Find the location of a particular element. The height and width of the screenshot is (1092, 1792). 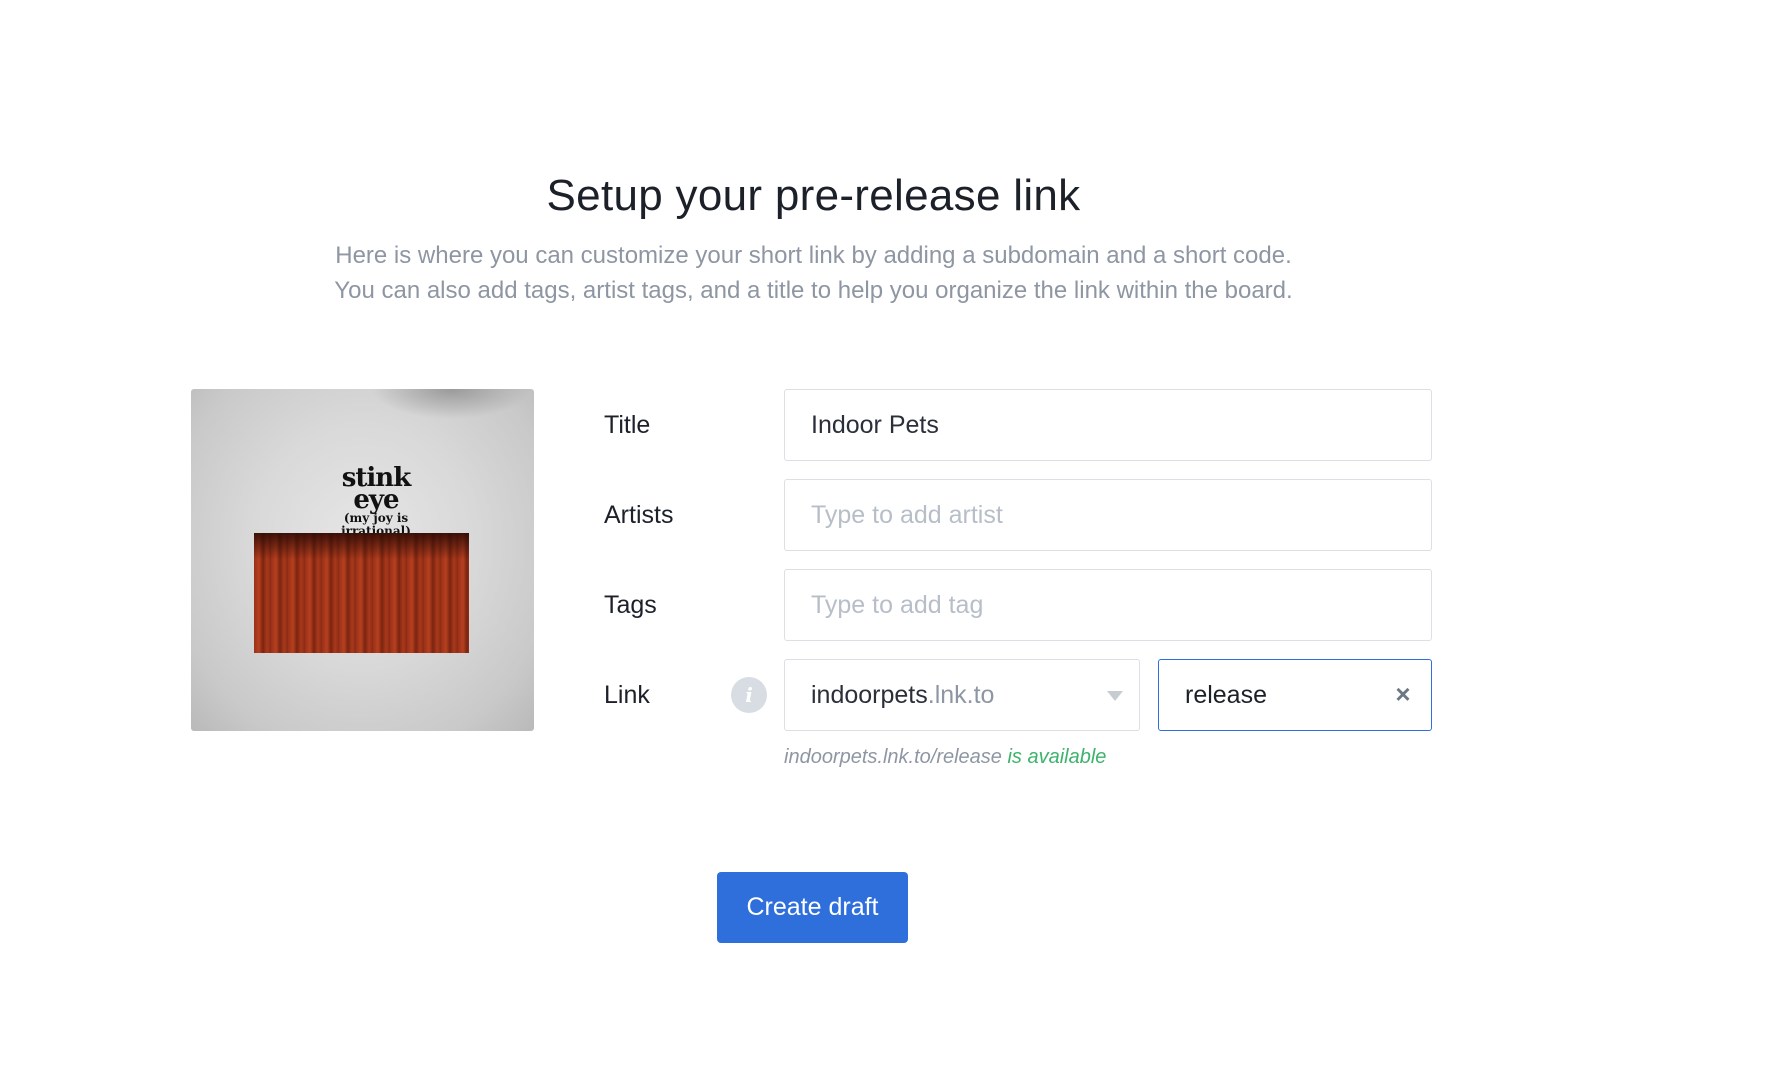

domain-select: indoorpets.lnk.to is located at coordinates (962, 695).